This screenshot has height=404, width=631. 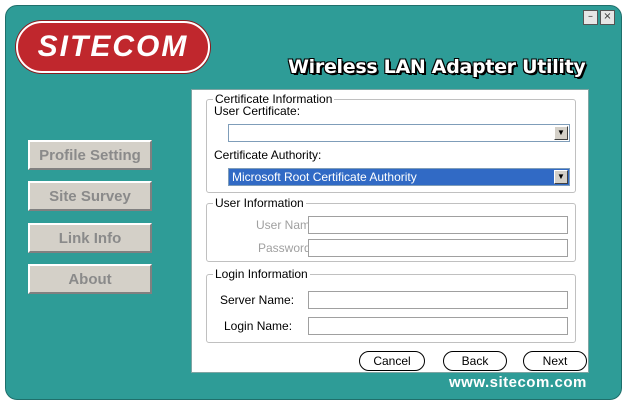 I want to click on certificate-authority-select: Microsoft Root Certificate Authority ▼, so click(x=399, y=177).